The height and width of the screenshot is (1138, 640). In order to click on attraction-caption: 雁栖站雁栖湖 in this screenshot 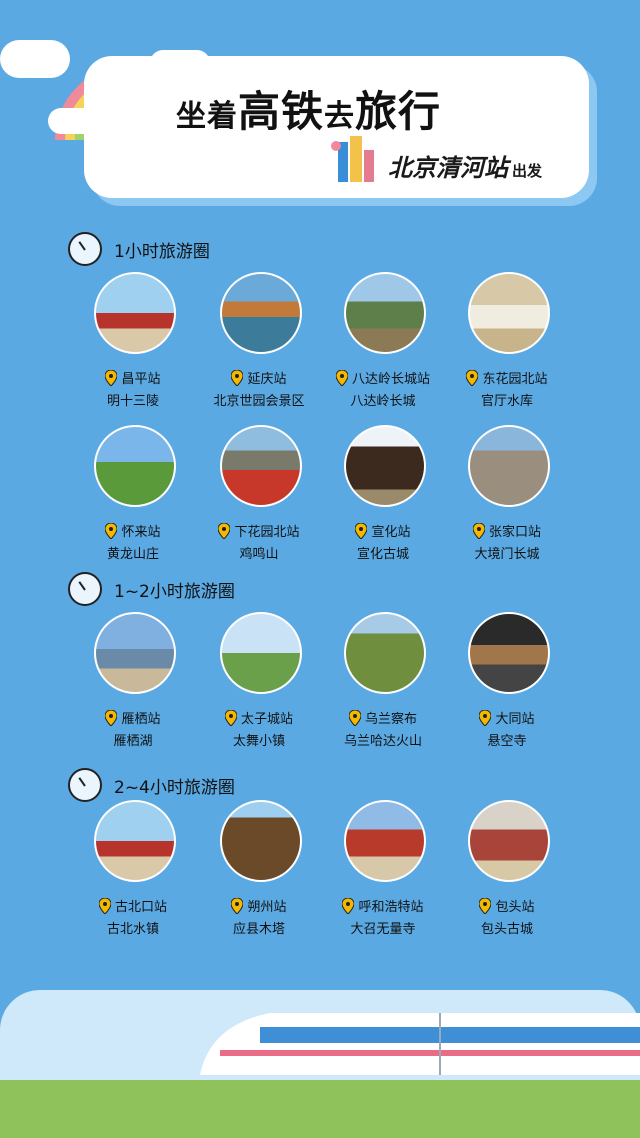, I will do `click(133, 728)`.